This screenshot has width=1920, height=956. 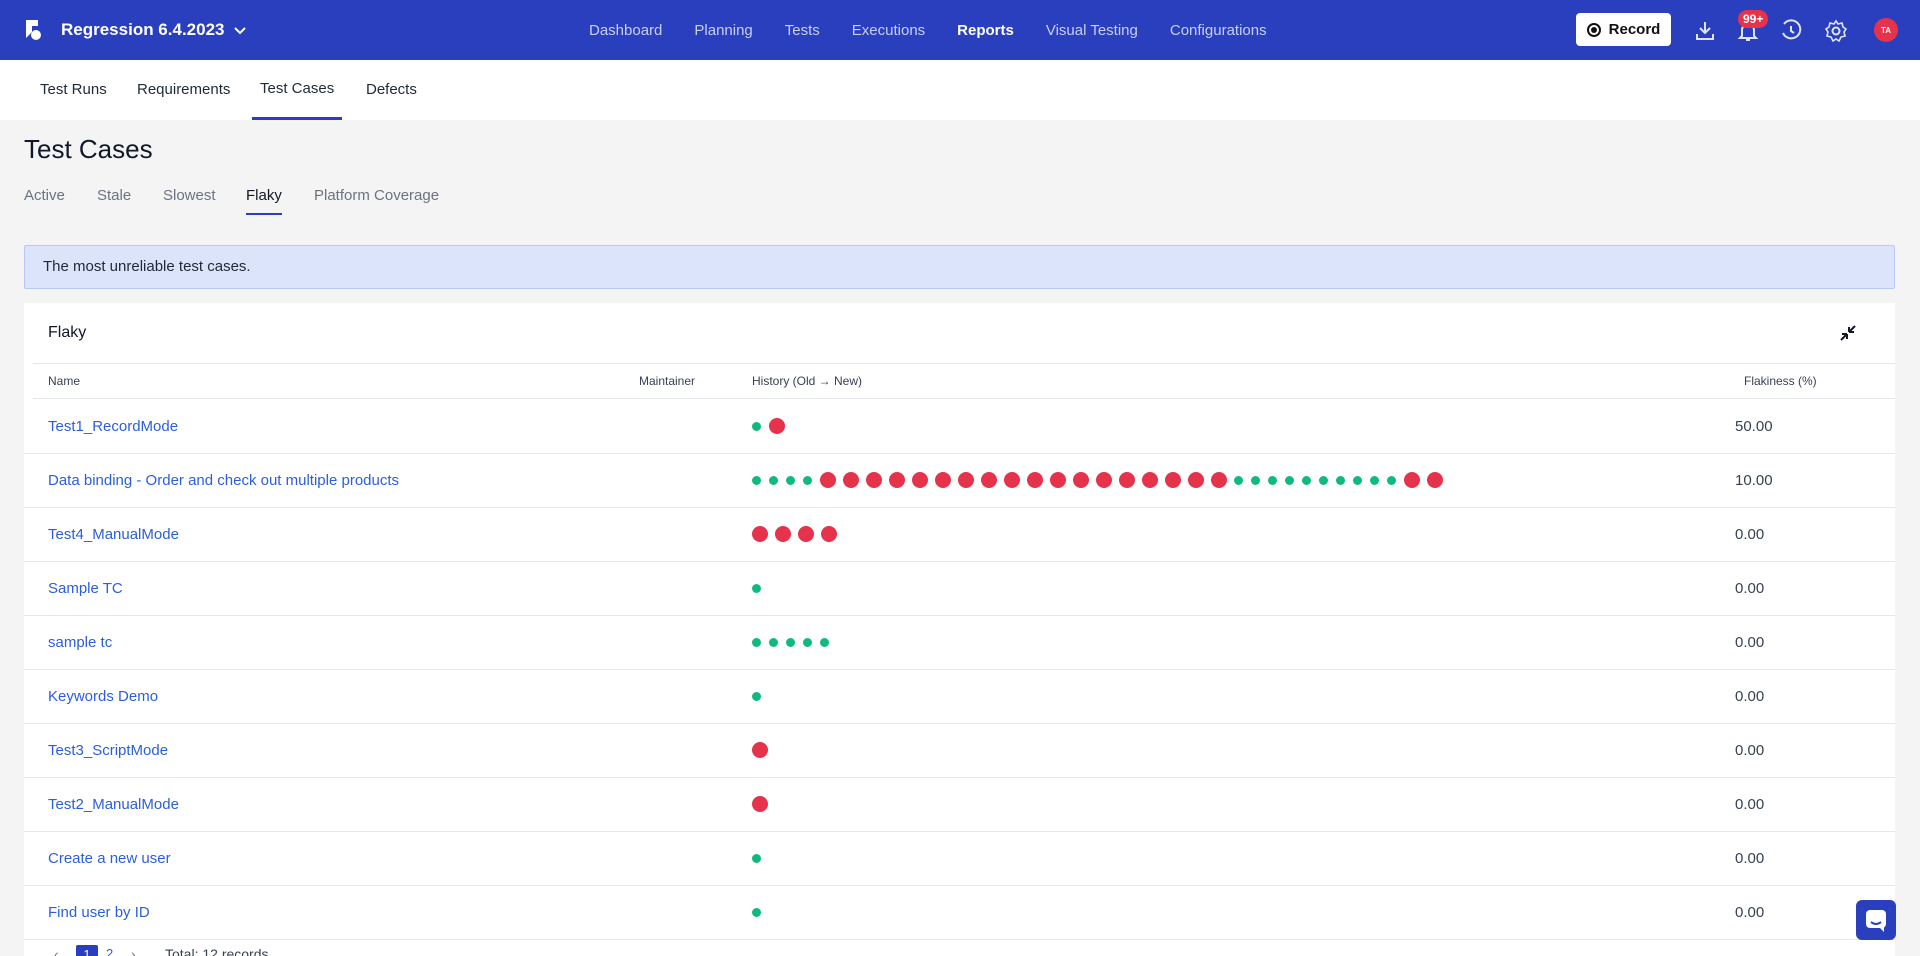 I want to click on test-case-link: Keywords Demo, so click(x=103, y=696).